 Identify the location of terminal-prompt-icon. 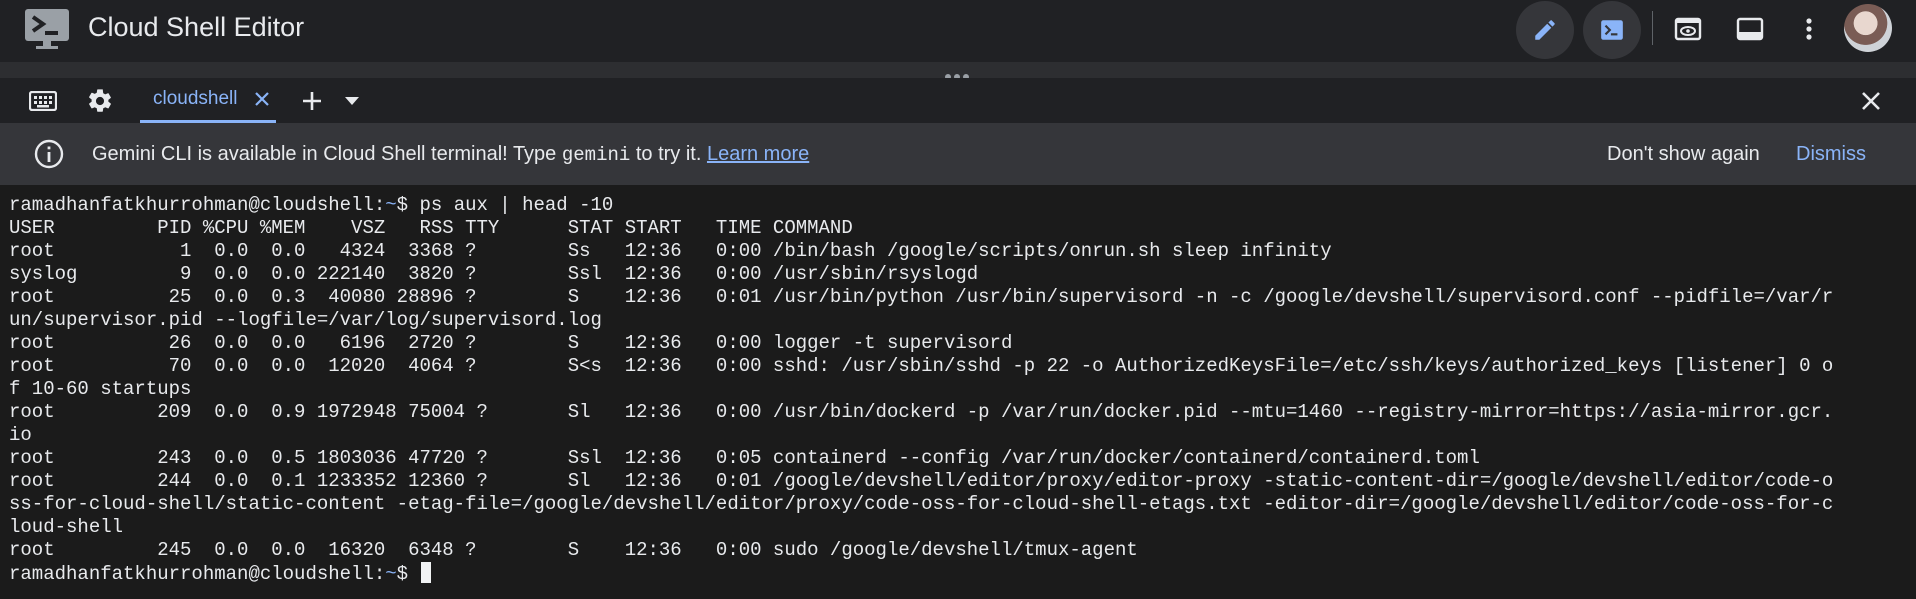
(1612, 30).